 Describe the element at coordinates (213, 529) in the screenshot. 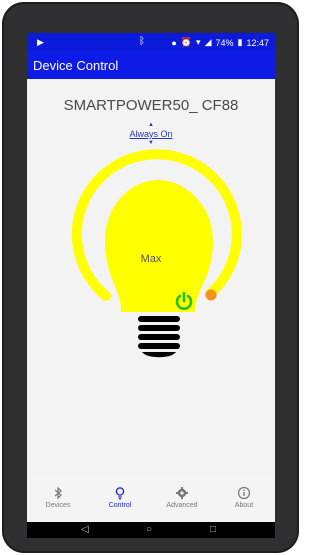

I see `recents-icon: □` at that location.